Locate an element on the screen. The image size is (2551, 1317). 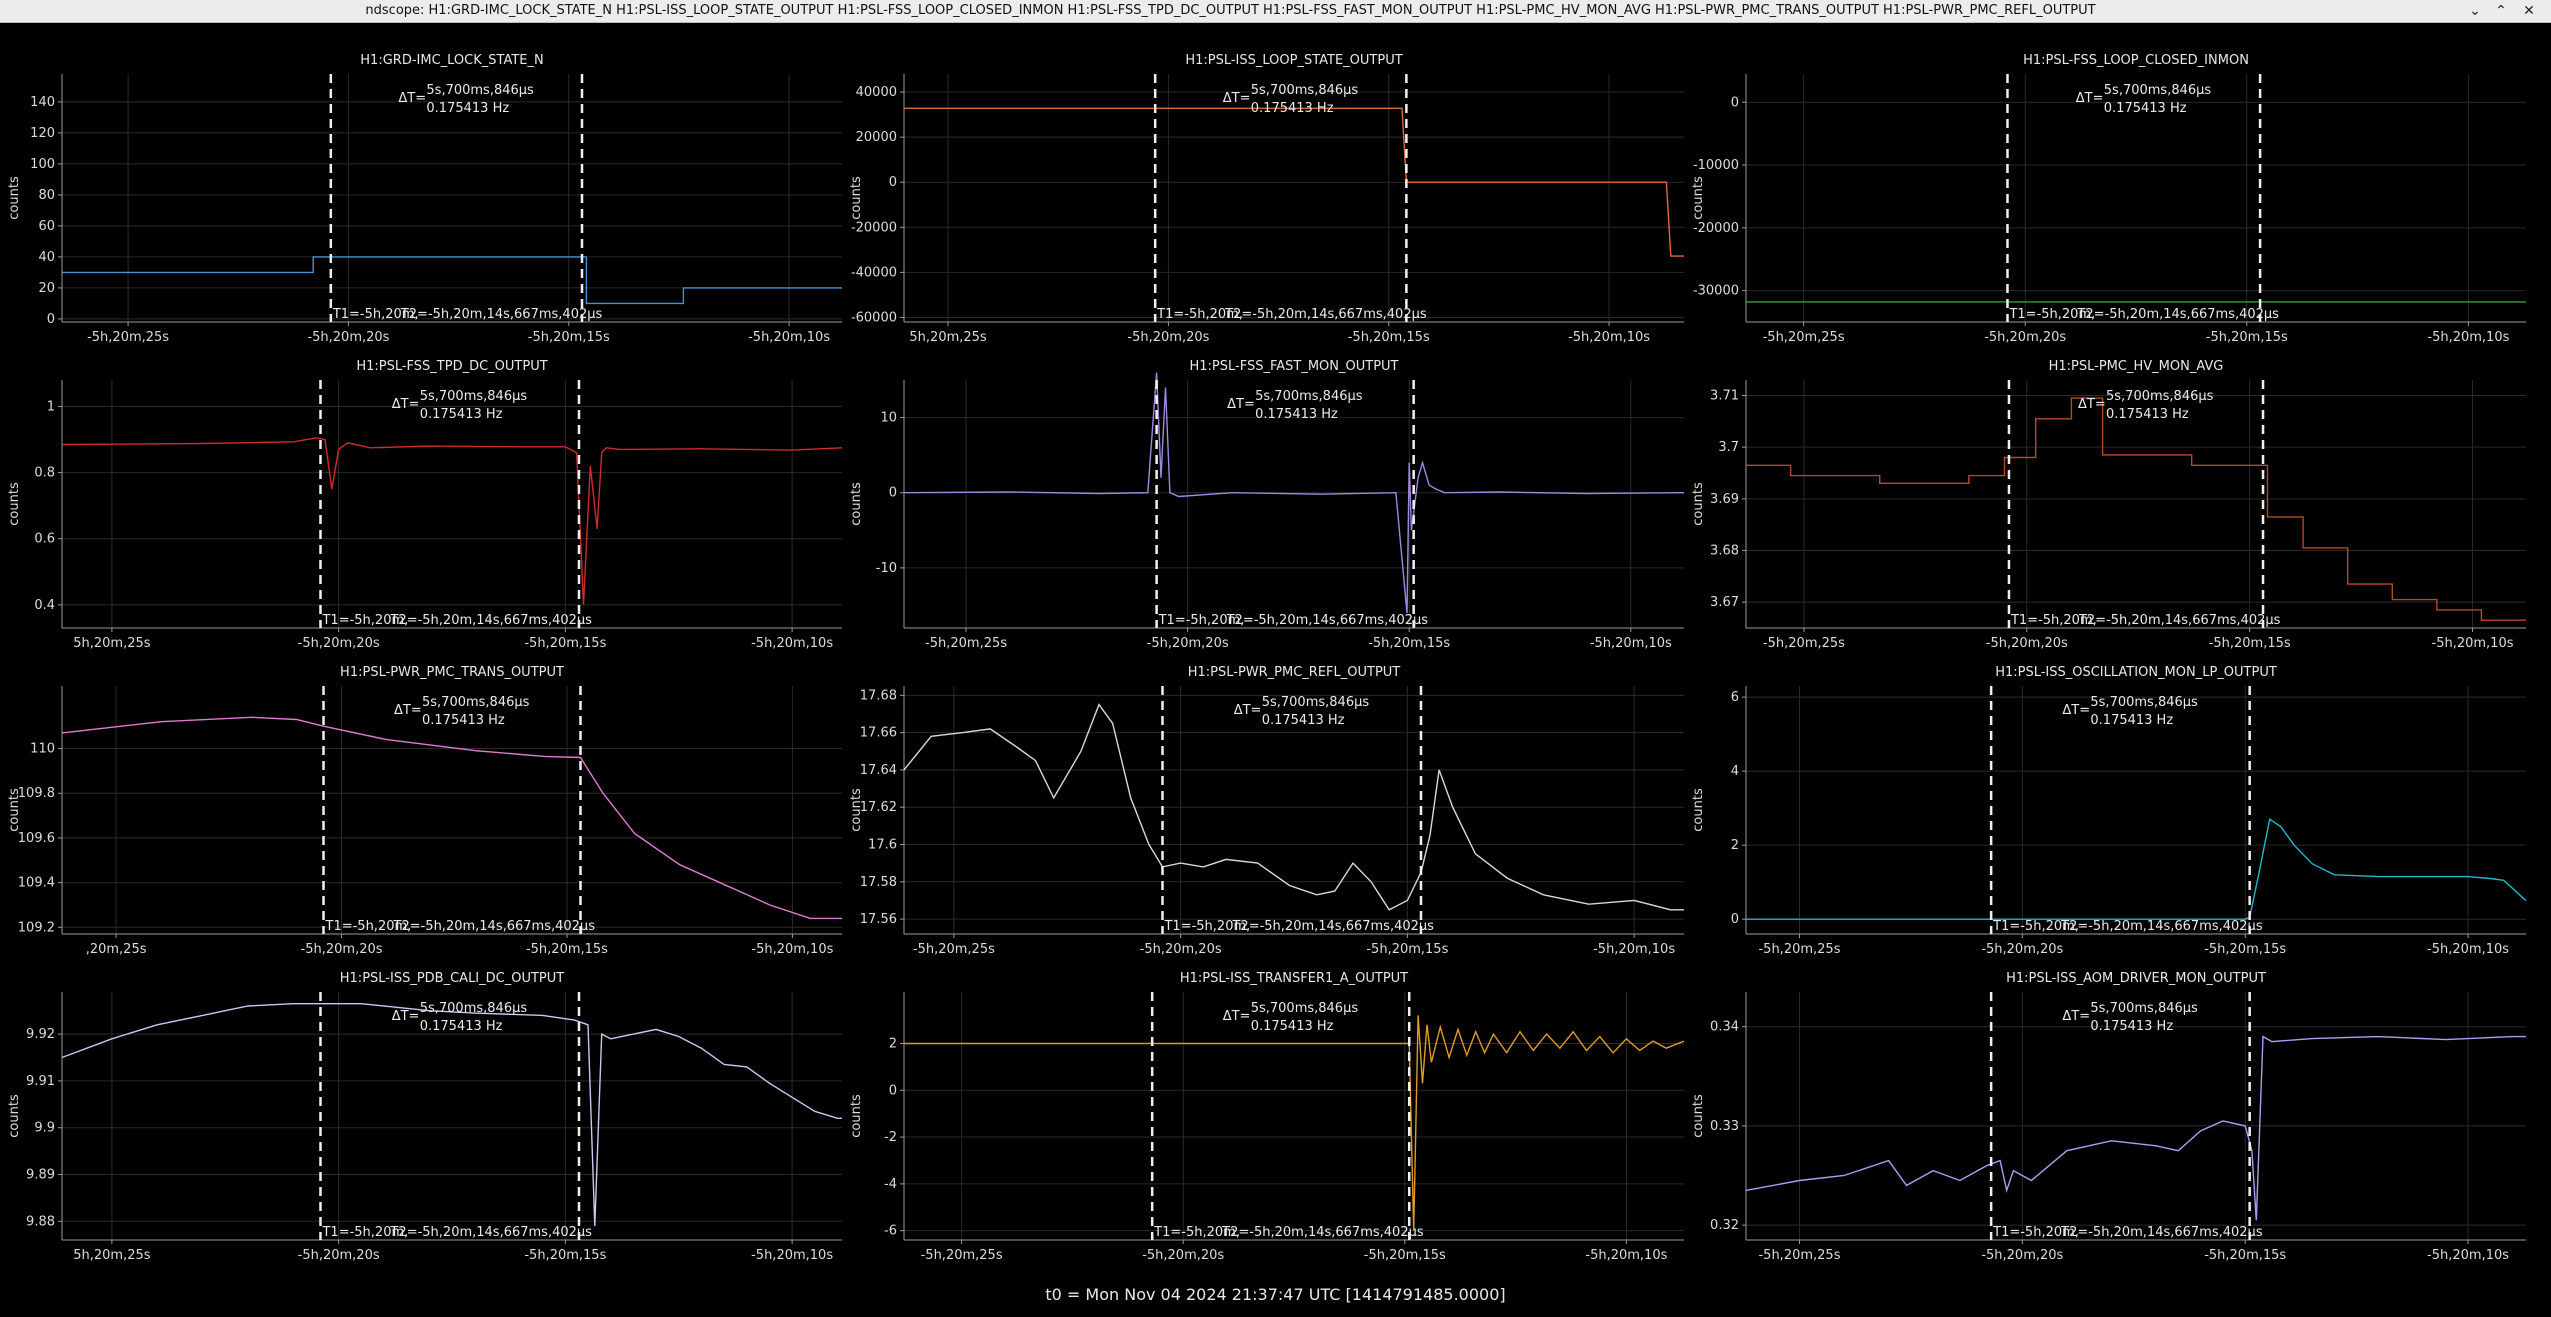
plot-title: H1:PSL-PMC_HV_MON_AVG is located at coordinates (2136, 366).